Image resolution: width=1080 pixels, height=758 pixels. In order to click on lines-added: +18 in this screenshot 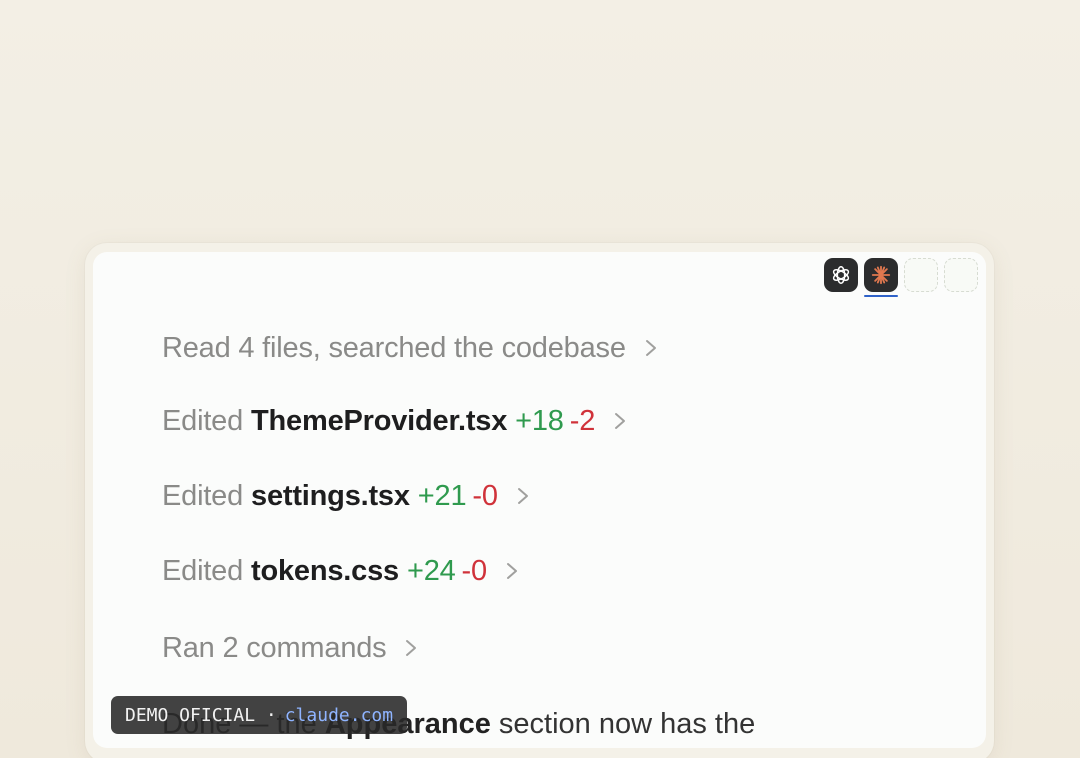, I will do `click(539, 420)`.